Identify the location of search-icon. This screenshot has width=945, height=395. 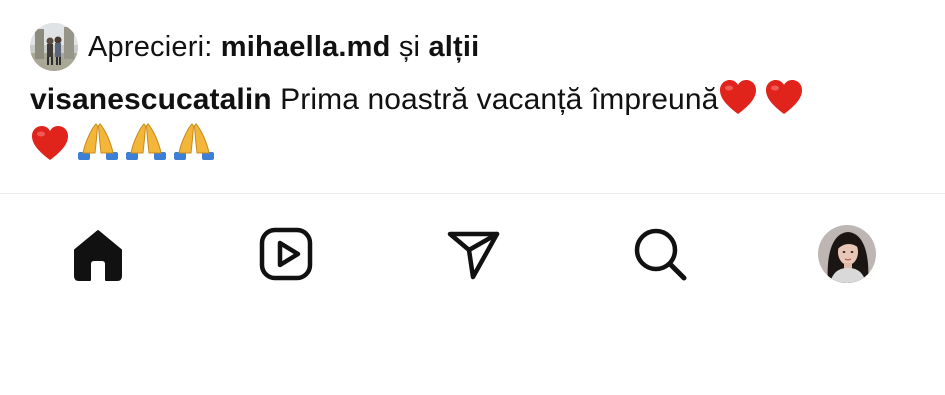
(660, 254).